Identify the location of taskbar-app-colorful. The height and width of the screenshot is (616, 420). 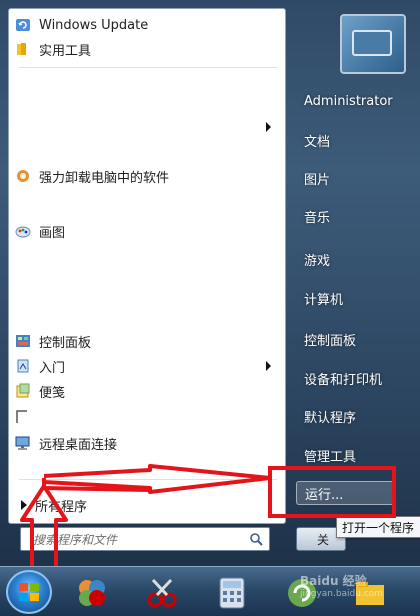
(92, 593).